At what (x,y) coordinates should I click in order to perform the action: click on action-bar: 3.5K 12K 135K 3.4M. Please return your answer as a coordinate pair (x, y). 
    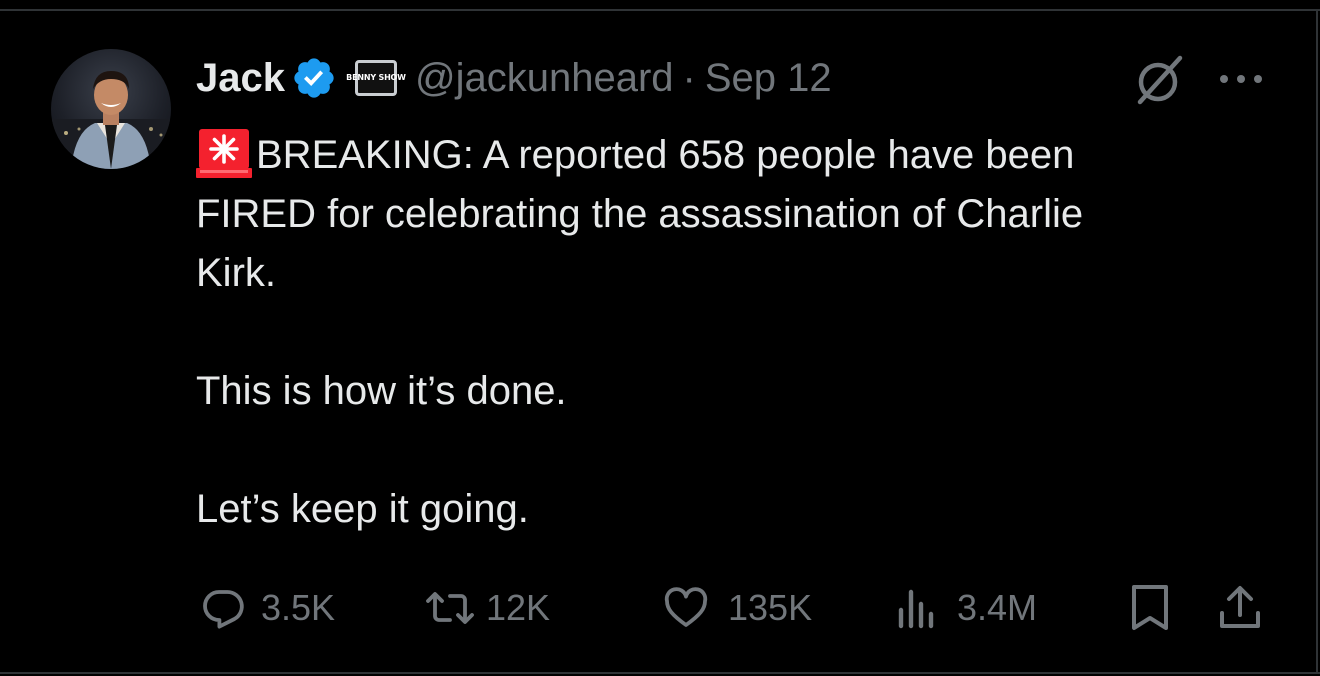
    Looking at the image, I should click on (660, 608).